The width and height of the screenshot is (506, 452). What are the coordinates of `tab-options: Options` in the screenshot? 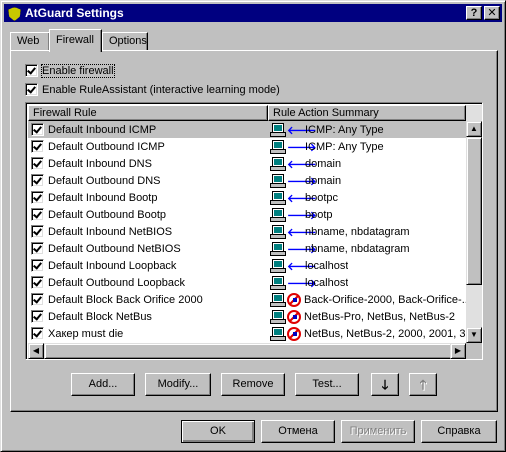 It's located at (125, 41).